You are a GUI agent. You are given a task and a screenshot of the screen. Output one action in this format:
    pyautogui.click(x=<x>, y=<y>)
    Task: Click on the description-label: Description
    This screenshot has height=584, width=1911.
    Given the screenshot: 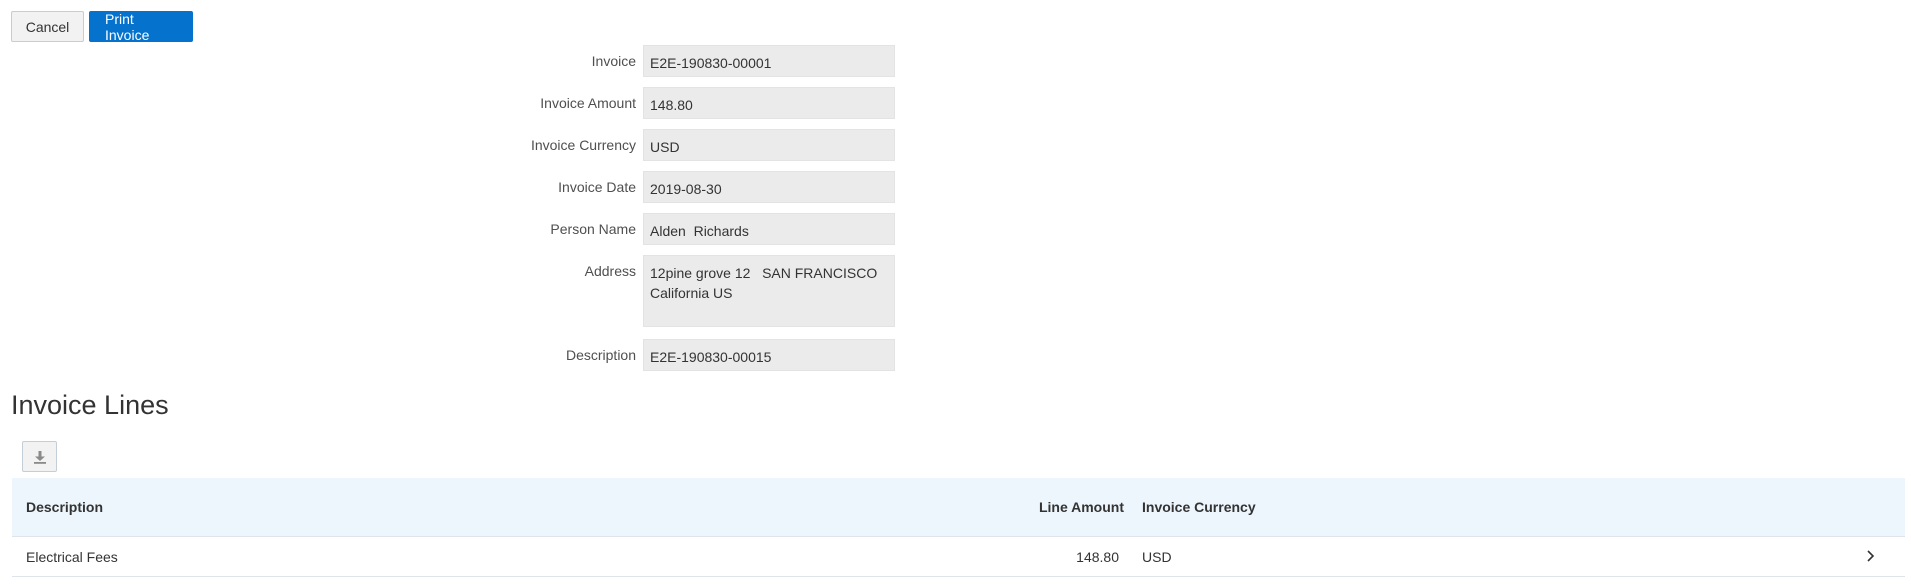 What is the action you would take?
    pyautogui.click(x=600, y=355)
    